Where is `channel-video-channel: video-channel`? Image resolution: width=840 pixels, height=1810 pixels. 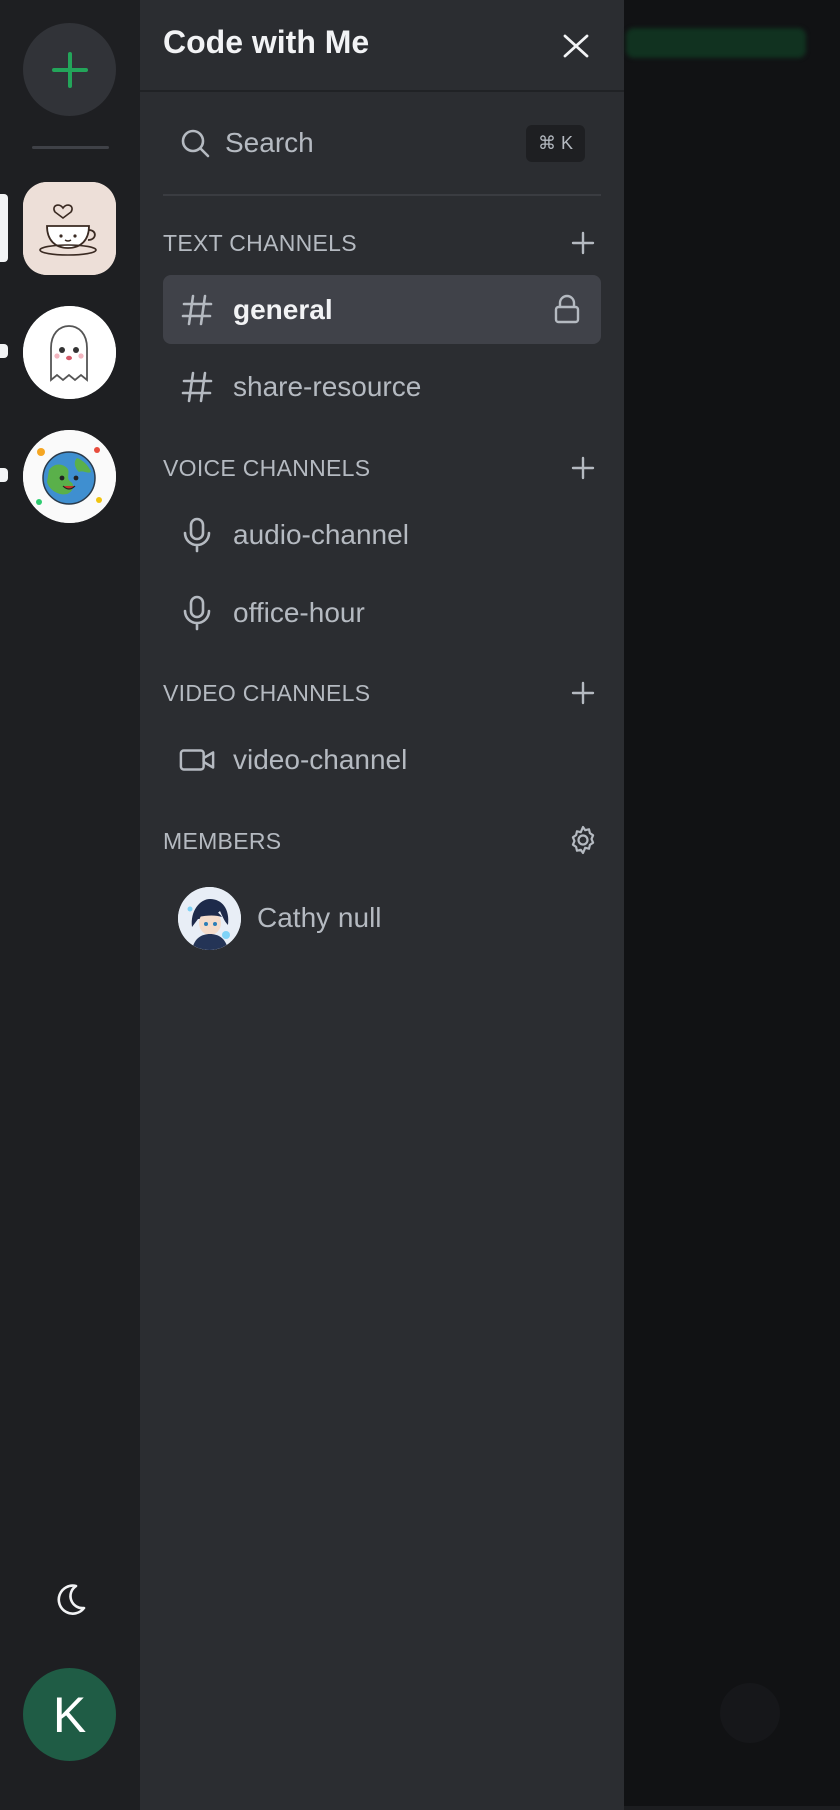
channel-video-channel: video-channel is located at coordinates (382, 759).